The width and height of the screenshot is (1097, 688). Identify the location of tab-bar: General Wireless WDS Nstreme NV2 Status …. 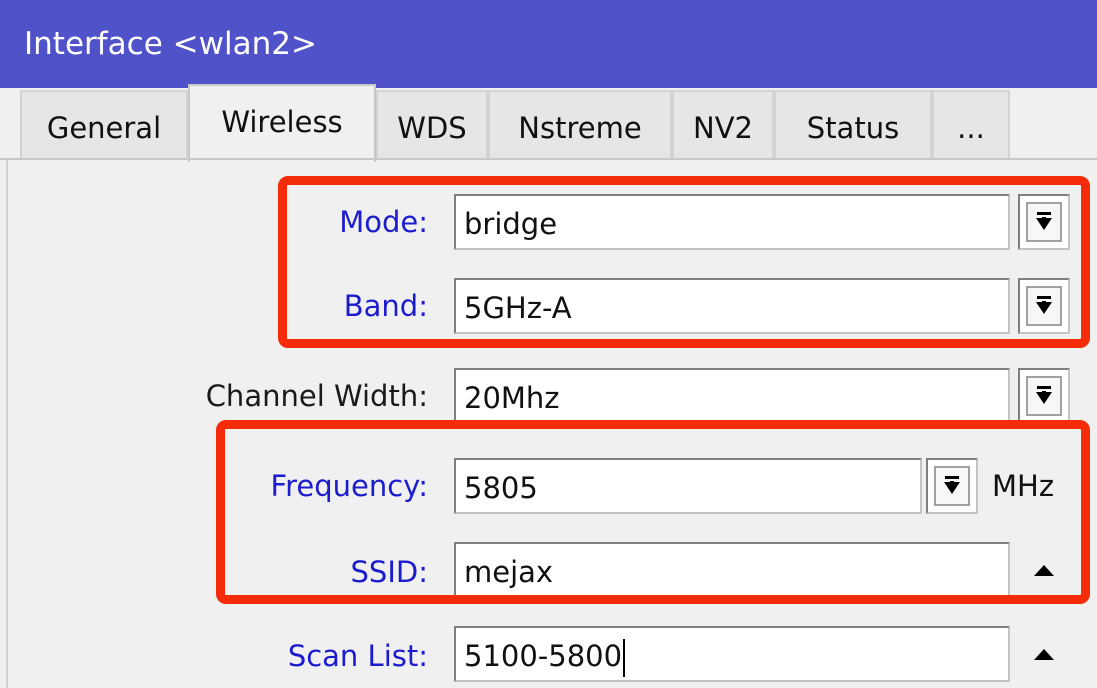
(548, 123).